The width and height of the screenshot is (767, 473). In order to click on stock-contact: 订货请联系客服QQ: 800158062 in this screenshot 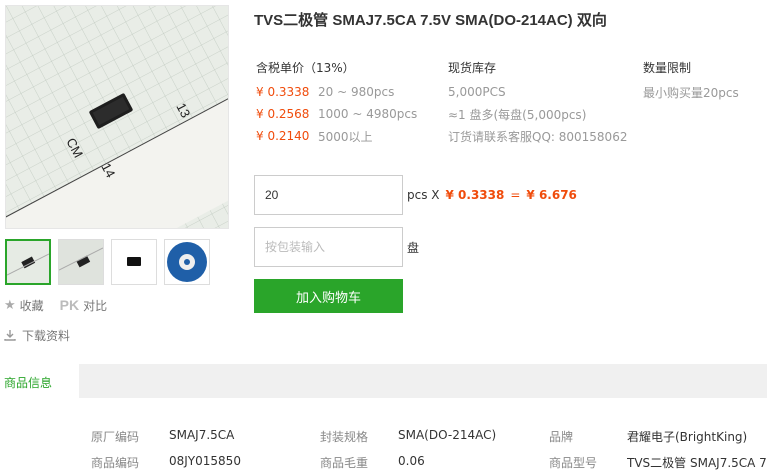, I will do `click(538, 136)`.